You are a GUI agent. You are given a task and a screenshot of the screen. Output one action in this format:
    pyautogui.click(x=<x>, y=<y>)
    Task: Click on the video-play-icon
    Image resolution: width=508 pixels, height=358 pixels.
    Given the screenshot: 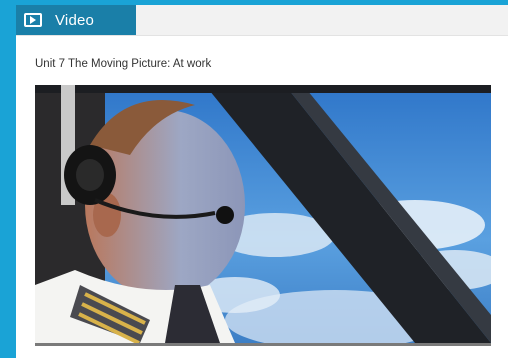 What is the action you would take?
    pyautogui.click(x=33, y=20)
    